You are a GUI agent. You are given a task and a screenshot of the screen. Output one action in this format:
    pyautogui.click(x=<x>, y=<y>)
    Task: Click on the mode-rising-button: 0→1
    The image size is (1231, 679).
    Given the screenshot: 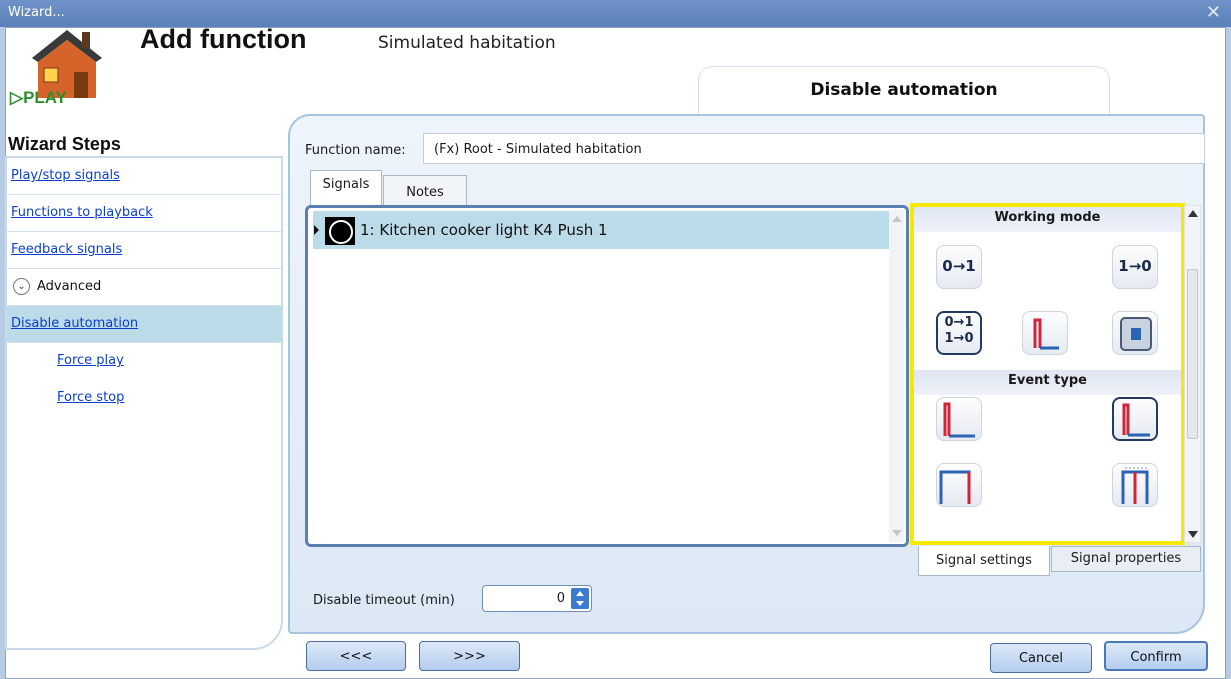 What is the action you would take?
    pyautogui.click(x=959, y=267)
    